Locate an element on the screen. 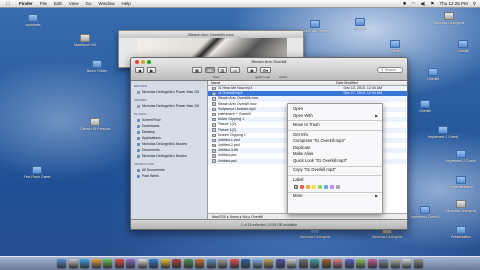 Image resolution: width=480 pixels, height=270 pixels. menu-file: File is located at coordinates (43, 3).